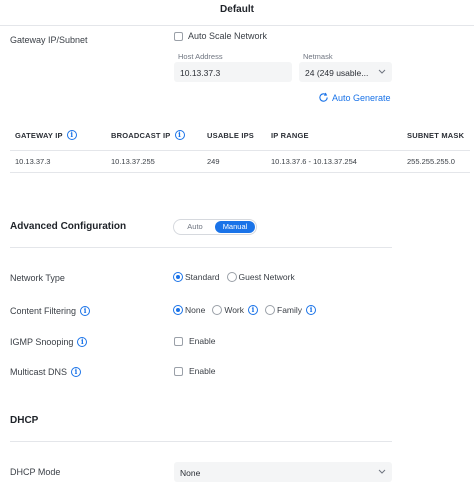  I want to click on network-type-standard-option: Standard, so click(196, 277).